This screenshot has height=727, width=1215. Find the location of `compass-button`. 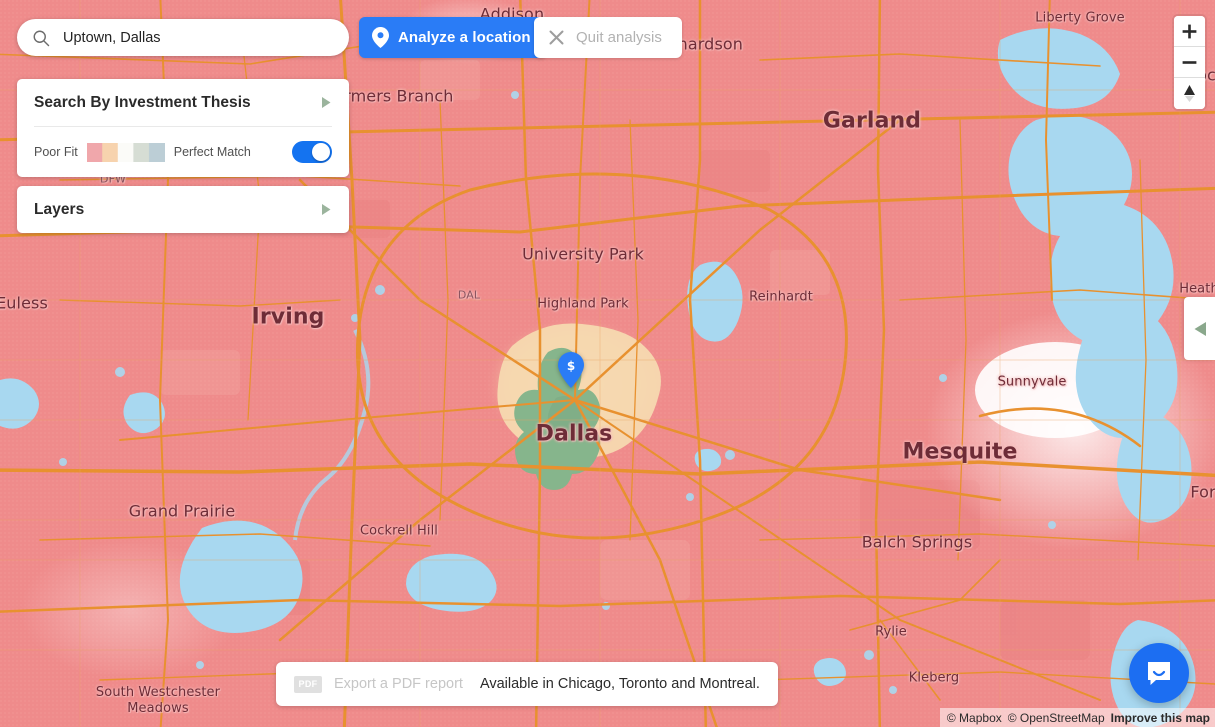

compass-button is located at coordinates (1189, 93).